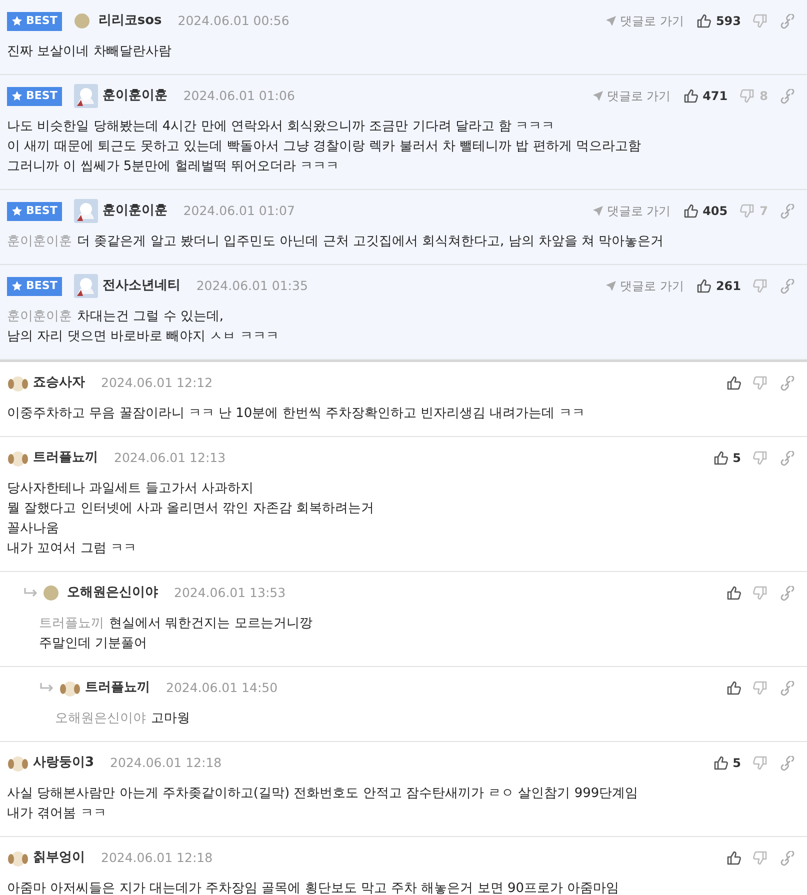  What do you see at coordinates (93, 644) in the screenshot?
I see `comment-text: 주말인데 기분풀어` at bounding box center [93, 644].